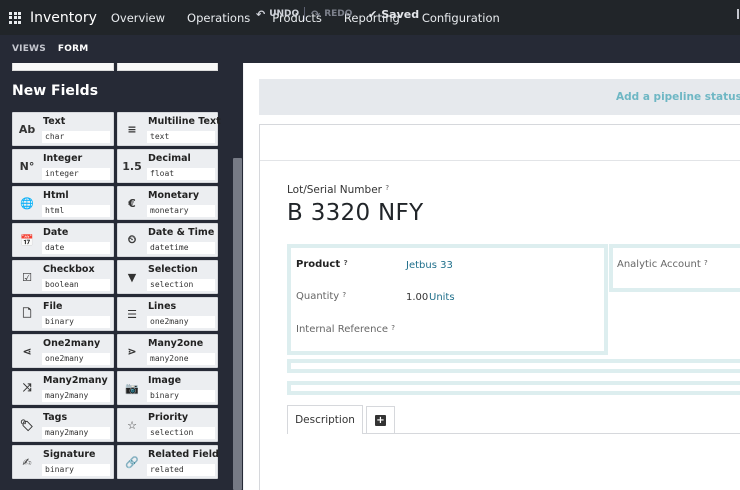 The image size is (740, 490). I want to click on lot-serial-value: B 3320 NFY, so click(355, 213).